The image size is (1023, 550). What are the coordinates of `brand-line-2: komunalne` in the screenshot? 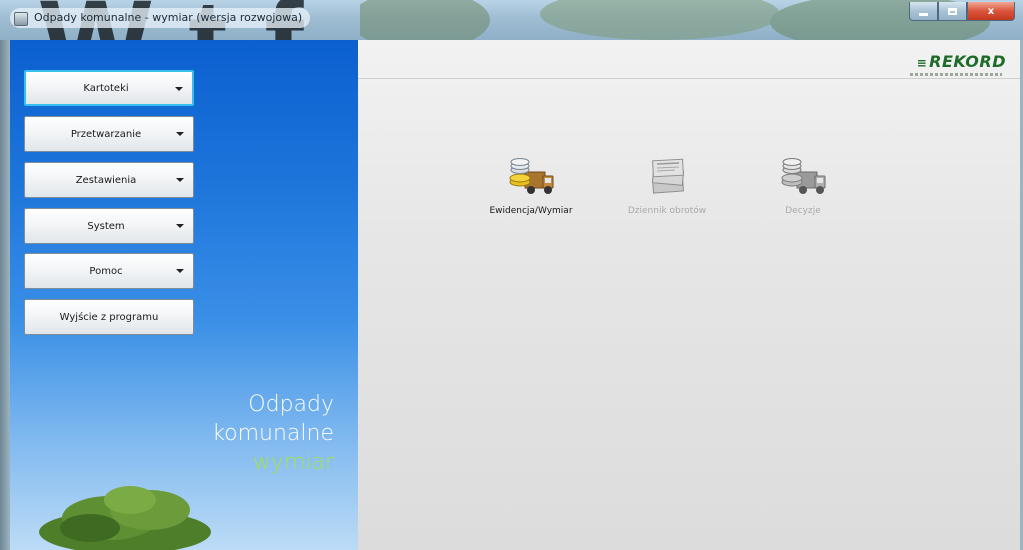 It's located at (273, 433).